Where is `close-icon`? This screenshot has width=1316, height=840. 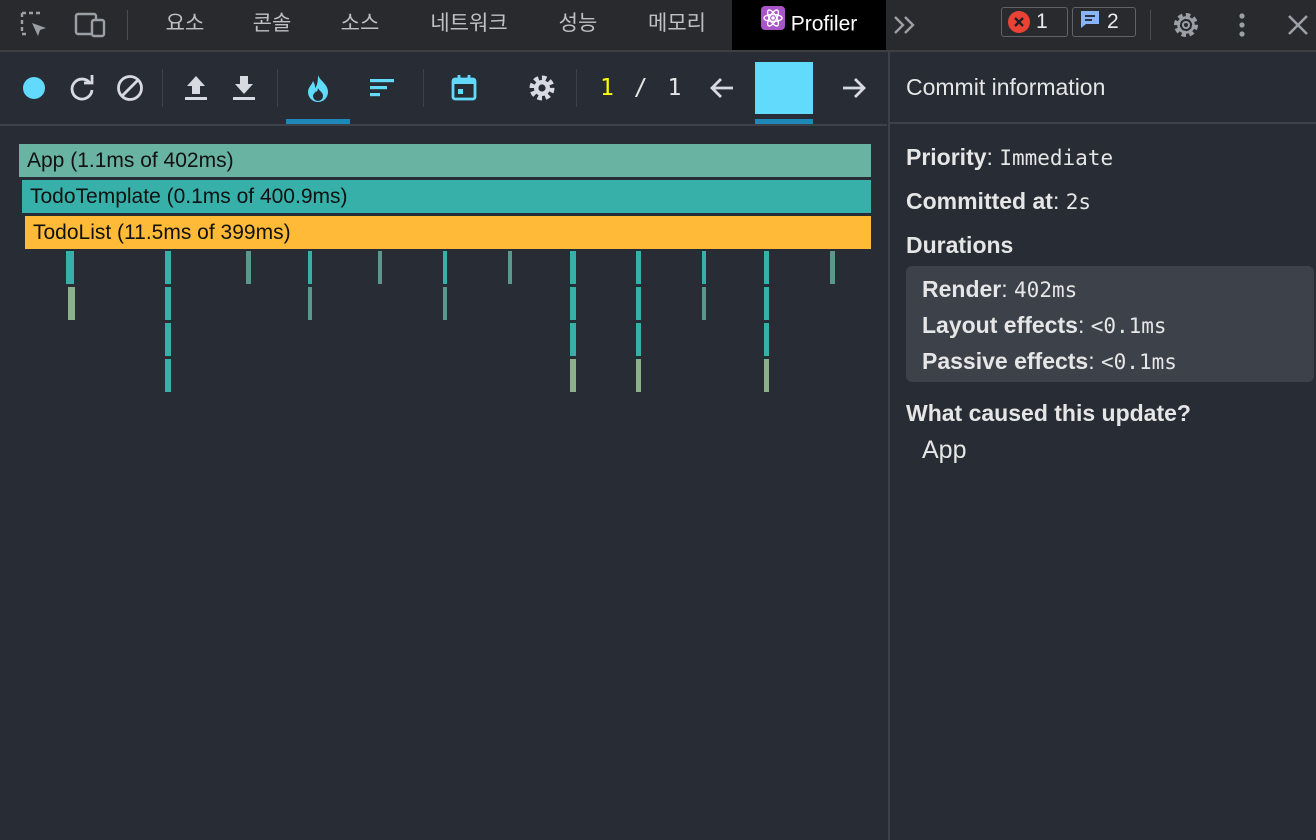
close-icon is located at coordinates (1298, 25).